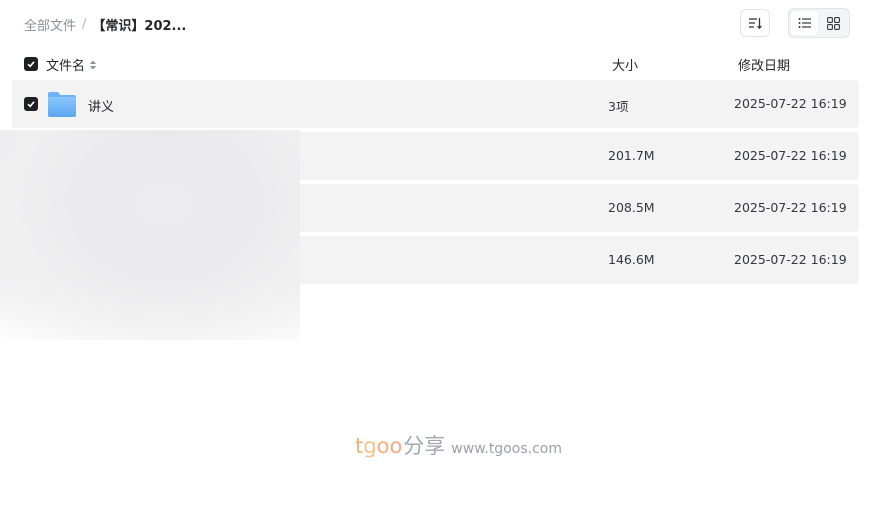  Describe the element at coordinates (50, 24) in the screenshot. I see `breadcrumb-root-link: 全部文件` at that location.